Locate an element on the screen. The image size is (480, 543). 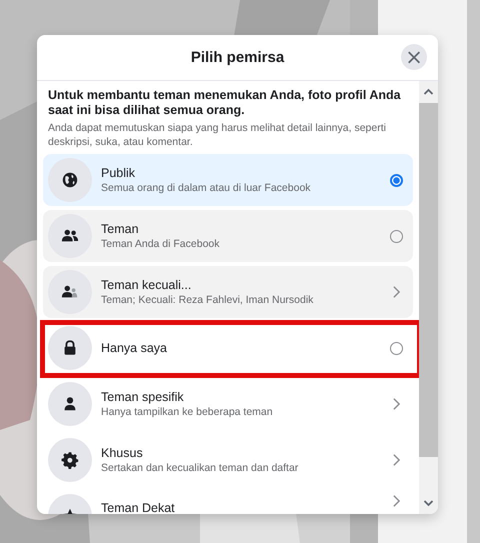
audience-option: Teman spesifik Hanya tampilkan ke beberapa teman is located at coordinates (228, 404).